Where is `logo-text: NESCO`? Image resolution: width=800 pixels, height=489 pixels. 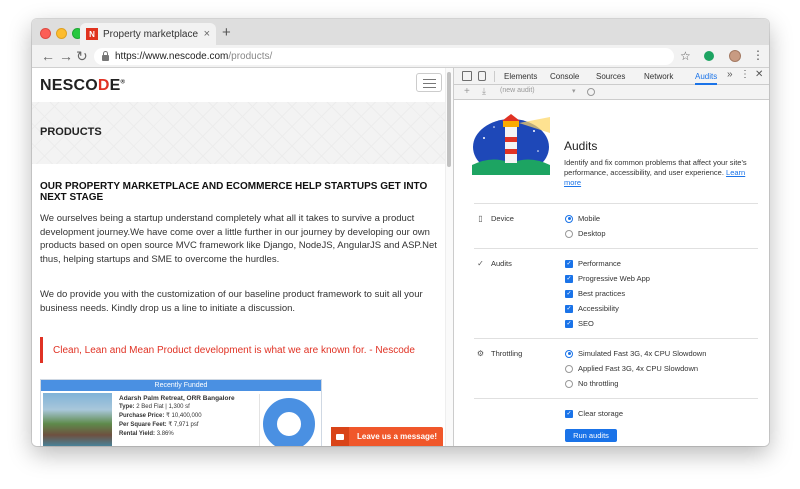
logo-text: NESCO is located at coordinates (69, 85).